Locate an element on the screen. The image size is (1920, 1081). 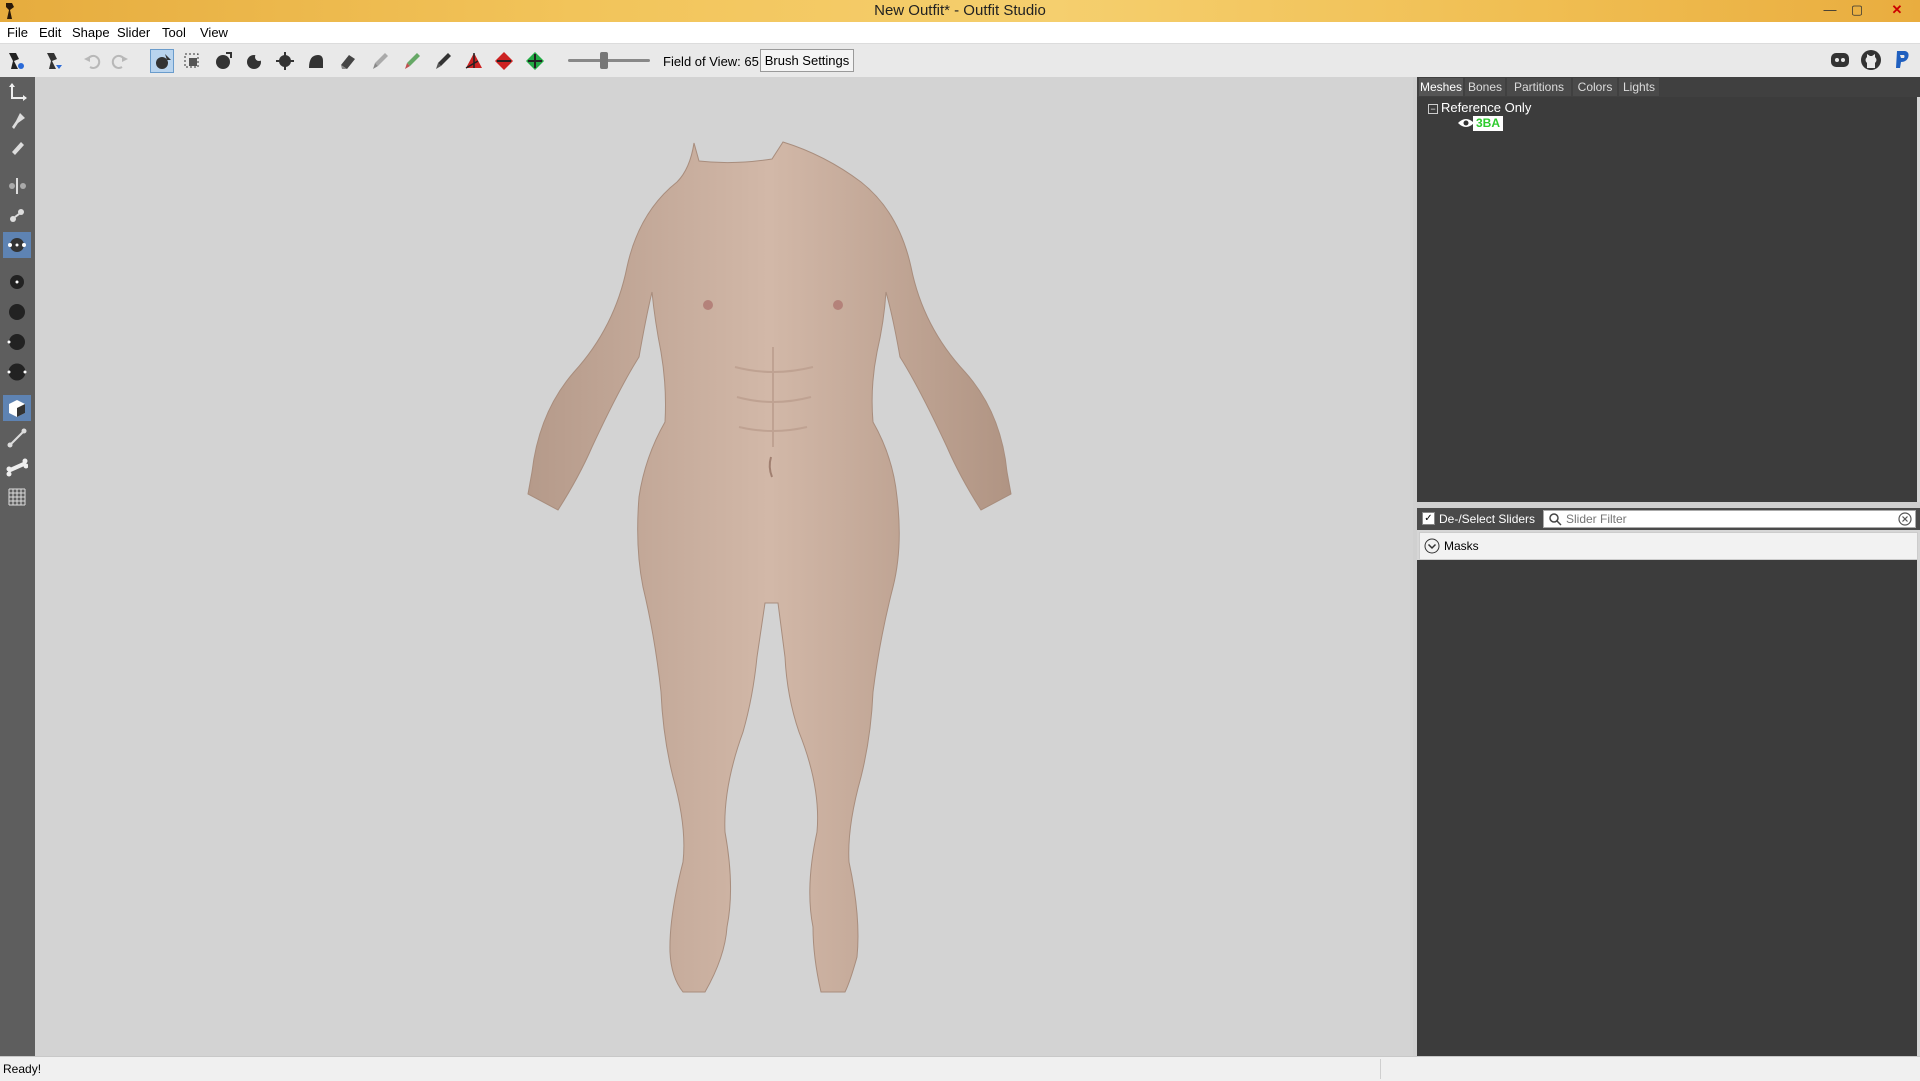
smooth-brush-icon is located at coordinates (316, 61).